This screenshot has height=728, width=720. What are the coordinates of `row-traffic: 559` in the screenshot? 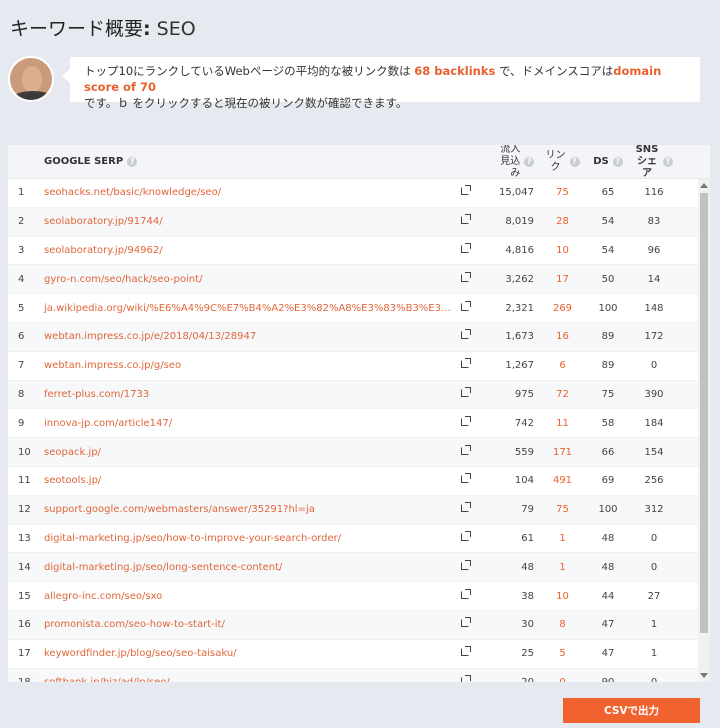 It's located at (524, 452).